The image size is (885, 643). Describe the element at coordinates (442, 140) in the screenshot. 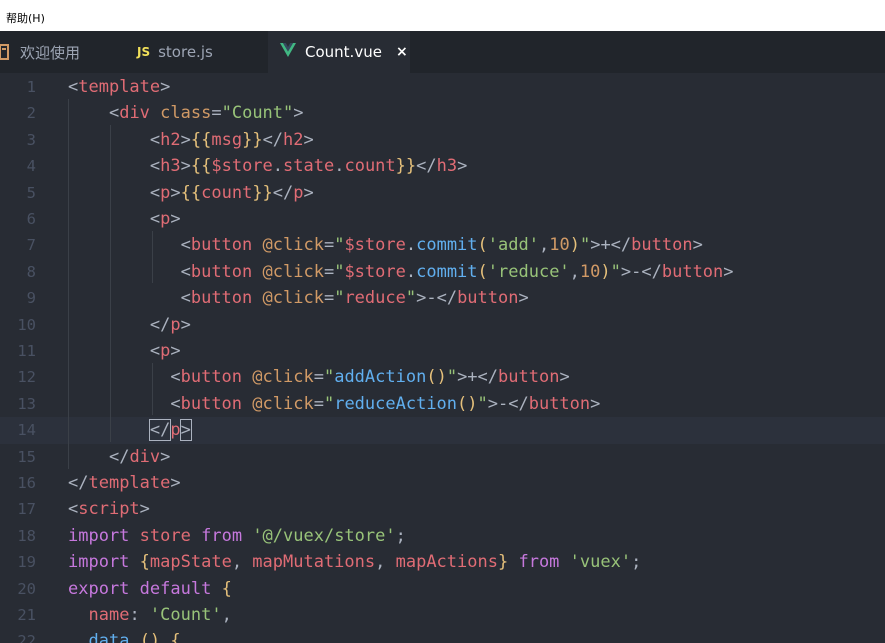

I see `code-line: 3 <h2>{{msg}}</h2>` at that location.